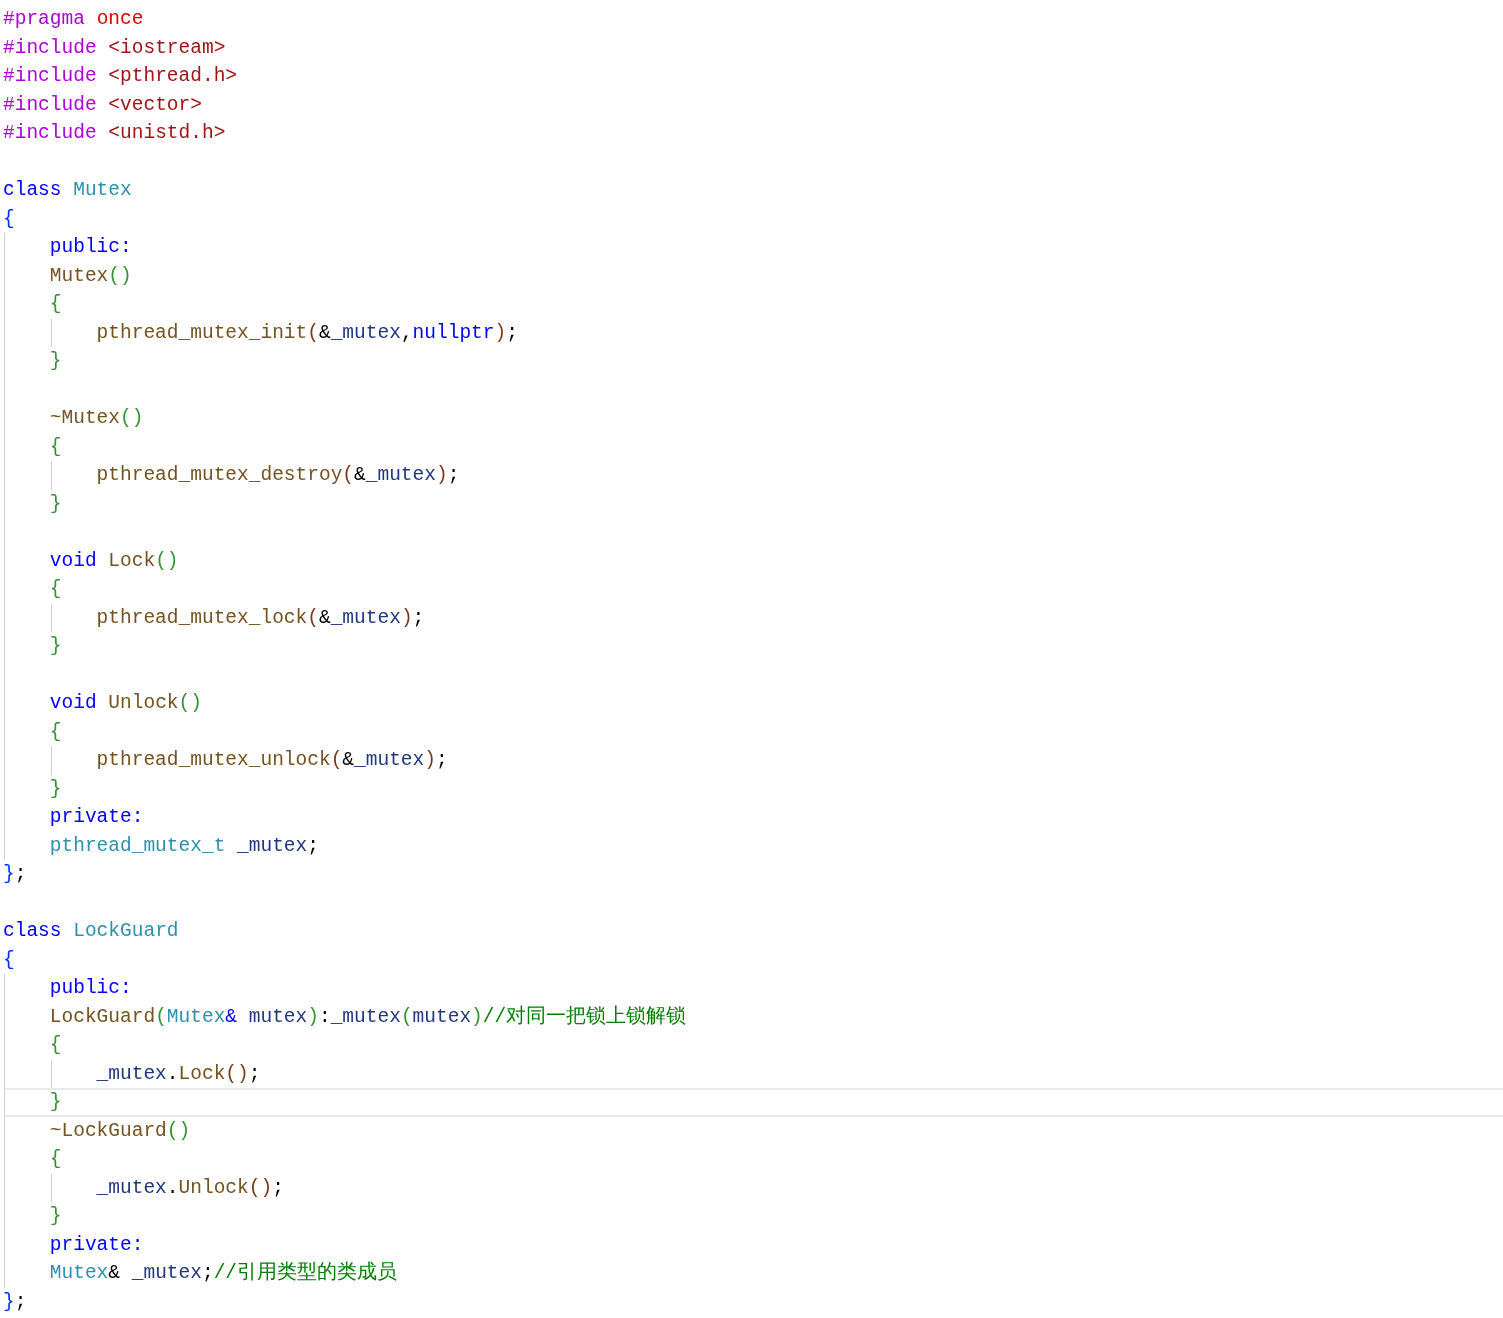  What do you see at coordinates (90, 276) in the screenshot?
I see `code-line: Mutex()` at bounding box center [90, 276].